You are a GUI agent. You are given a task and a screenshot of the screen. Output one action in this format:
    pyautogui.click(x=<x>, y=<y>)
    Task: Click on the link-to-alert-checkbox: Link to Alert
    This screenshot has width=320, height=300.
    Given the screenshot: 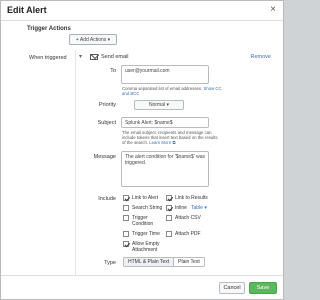 What is the action you would take?
    pyautogui.click(x=140, y=198)
    